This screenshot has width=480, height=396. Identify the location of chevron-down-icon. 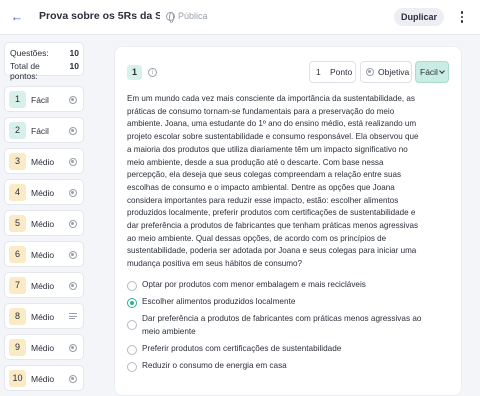
(442, 71).